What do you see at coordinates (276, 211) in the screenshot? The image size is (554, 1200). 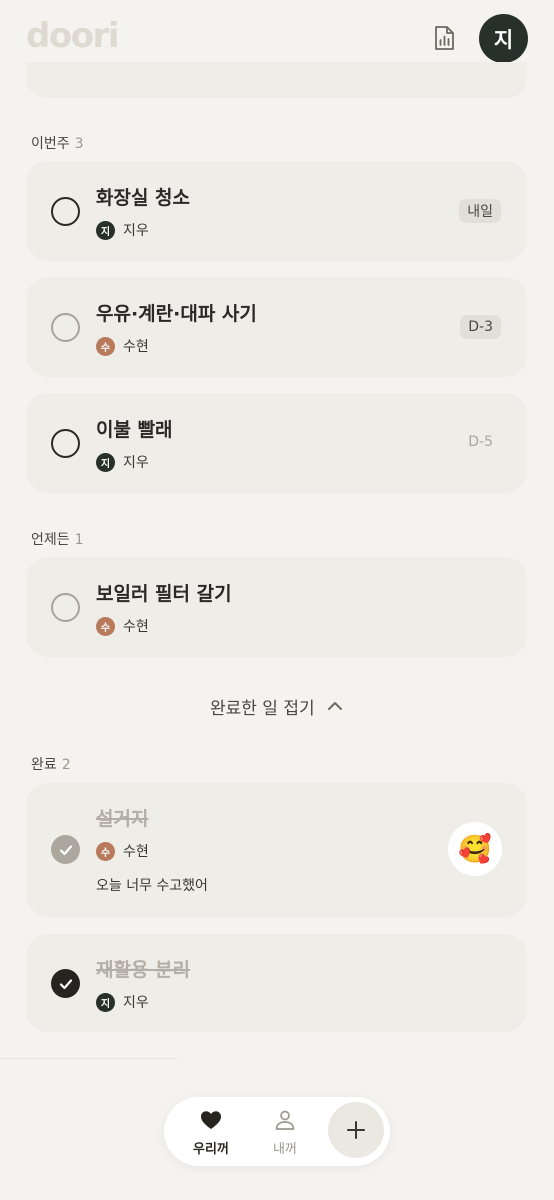 I see `task-card: 화장실 청소 지 지우 내일` at bounding box center [276, 211].